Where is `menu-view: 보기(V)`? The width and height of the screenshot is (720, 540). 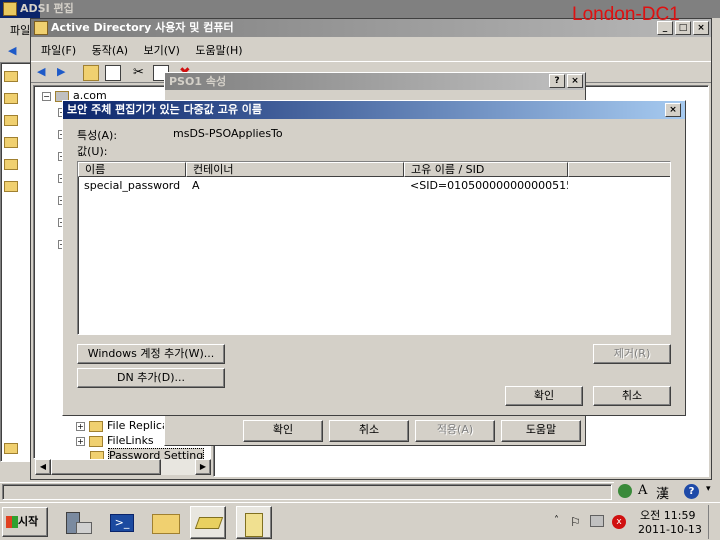 menu-view: 보기(V) is located at coordinates (162, 50).